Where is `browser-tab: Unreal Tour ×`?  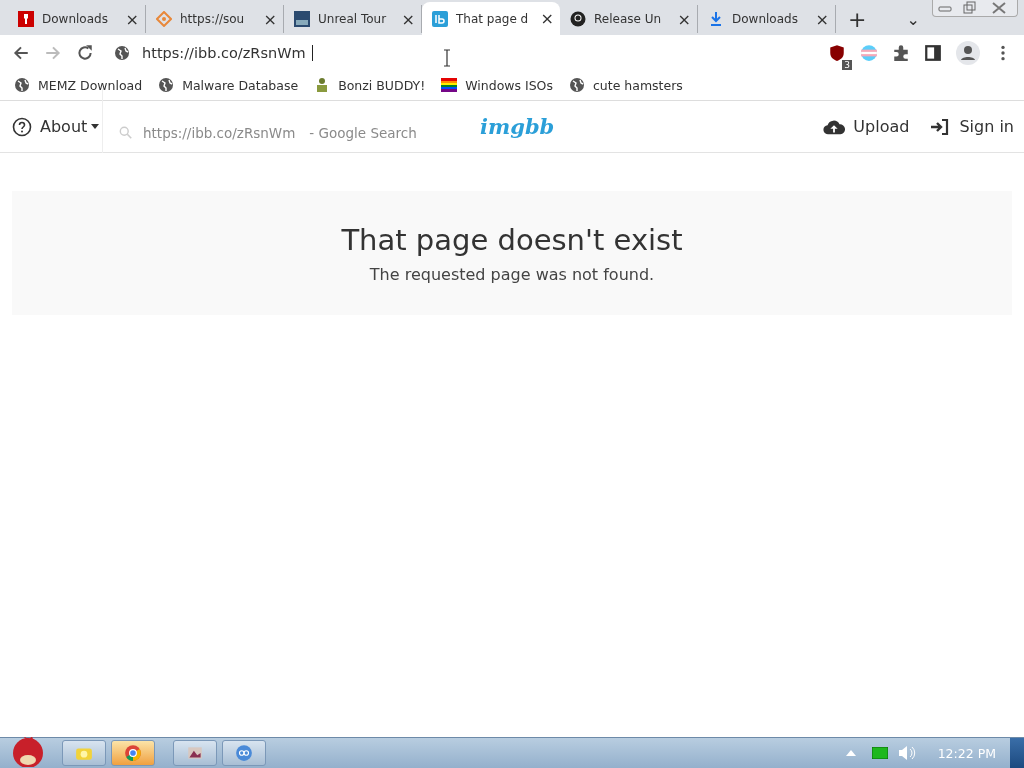
browser-tab: Unreal Tour × is located at coordinates (353, 19).